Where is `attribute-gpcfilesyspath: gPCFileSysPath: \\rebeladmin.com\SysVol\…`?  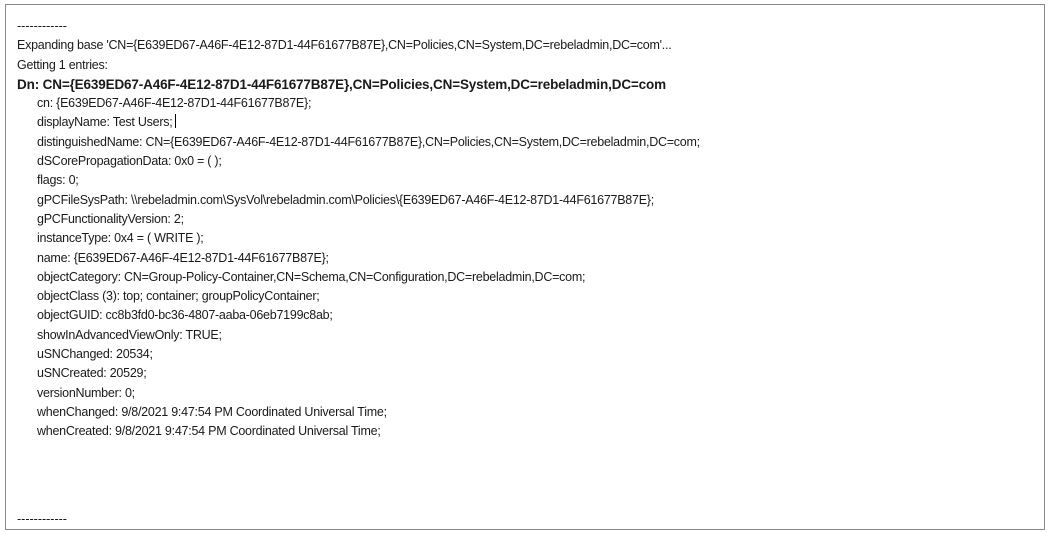 attribute-gpcfilesyspath: gPCFileSysPath: \\rebeladmin.com\SysVol\… is located at coordinates (345, 199).